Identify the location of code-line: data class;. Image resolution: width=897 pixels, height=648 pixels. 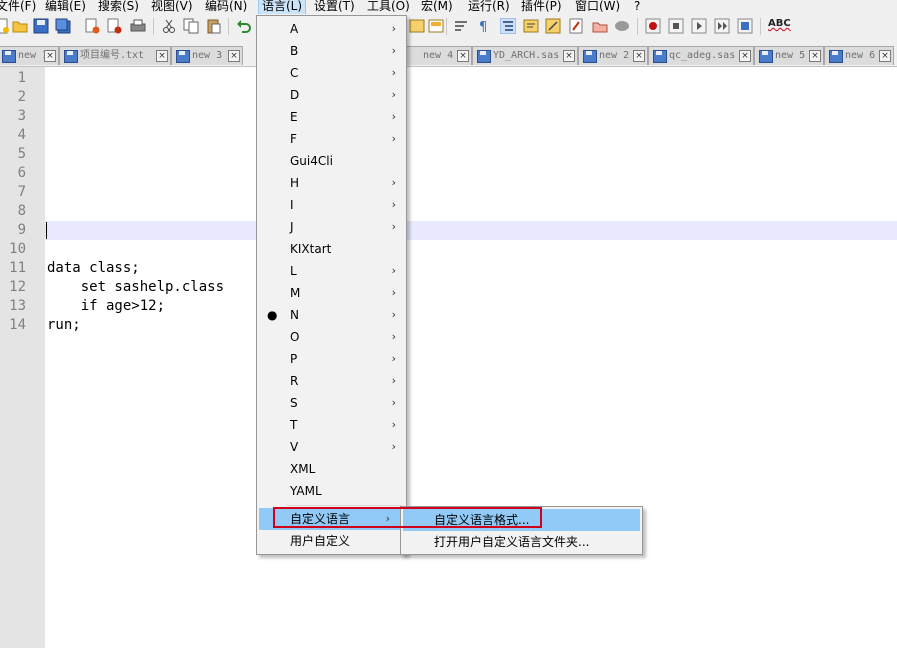
(93, 268).